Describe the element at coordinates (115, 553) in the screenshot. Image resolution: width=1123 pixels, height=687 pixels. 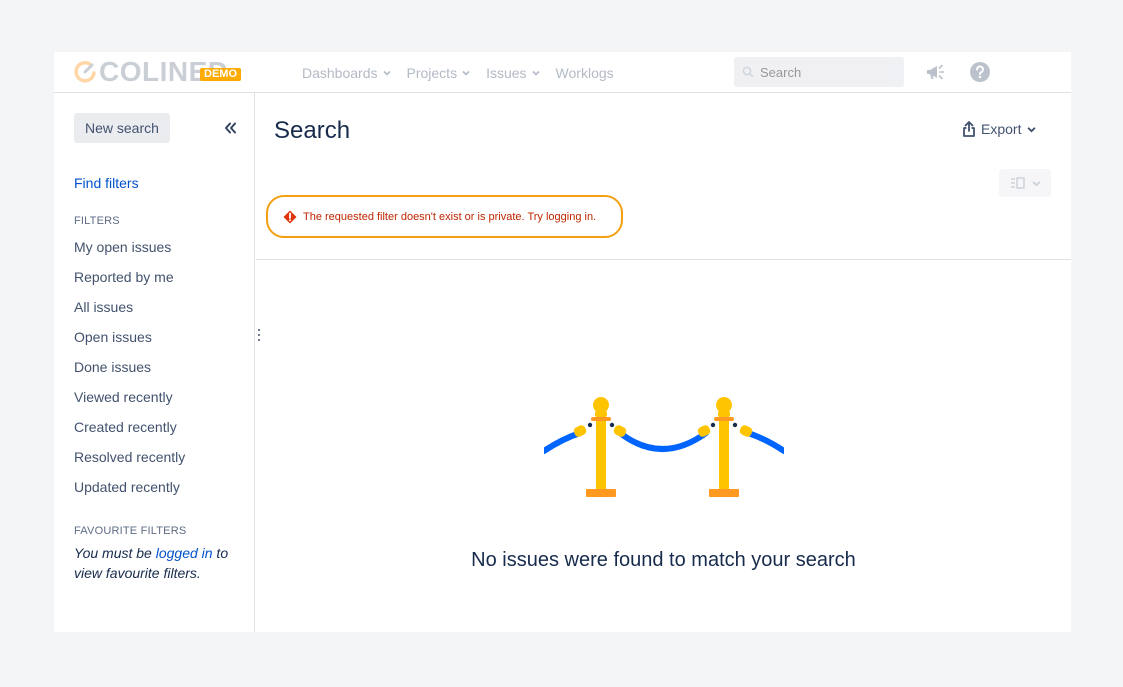
I see `favourite-note-before: You must be` at that location.